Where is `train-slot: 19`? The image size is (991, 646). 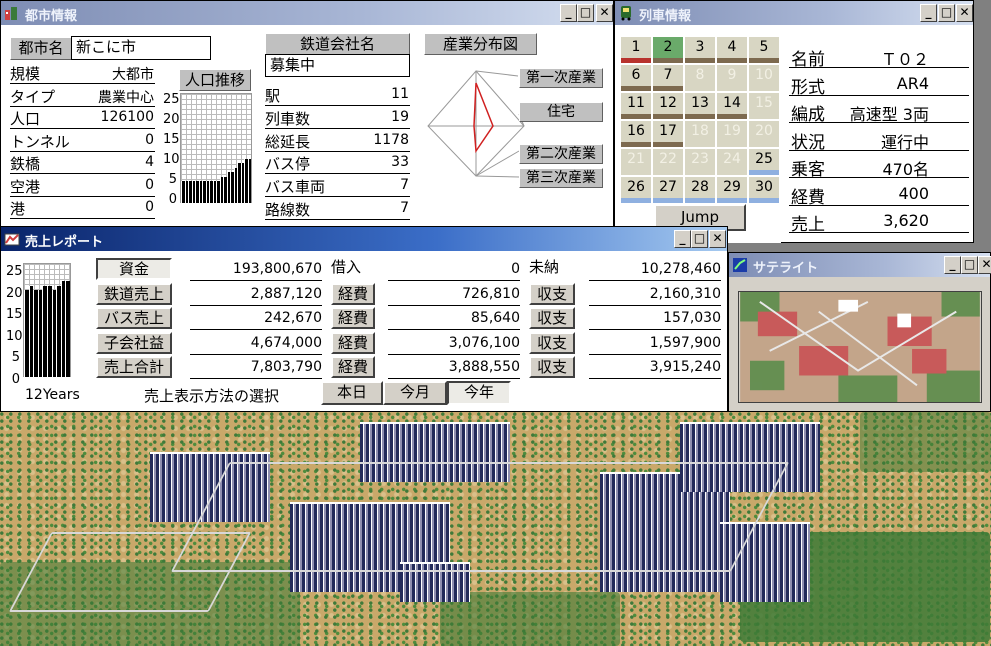 train-slot: 19 is located at coordinates (732, 134).